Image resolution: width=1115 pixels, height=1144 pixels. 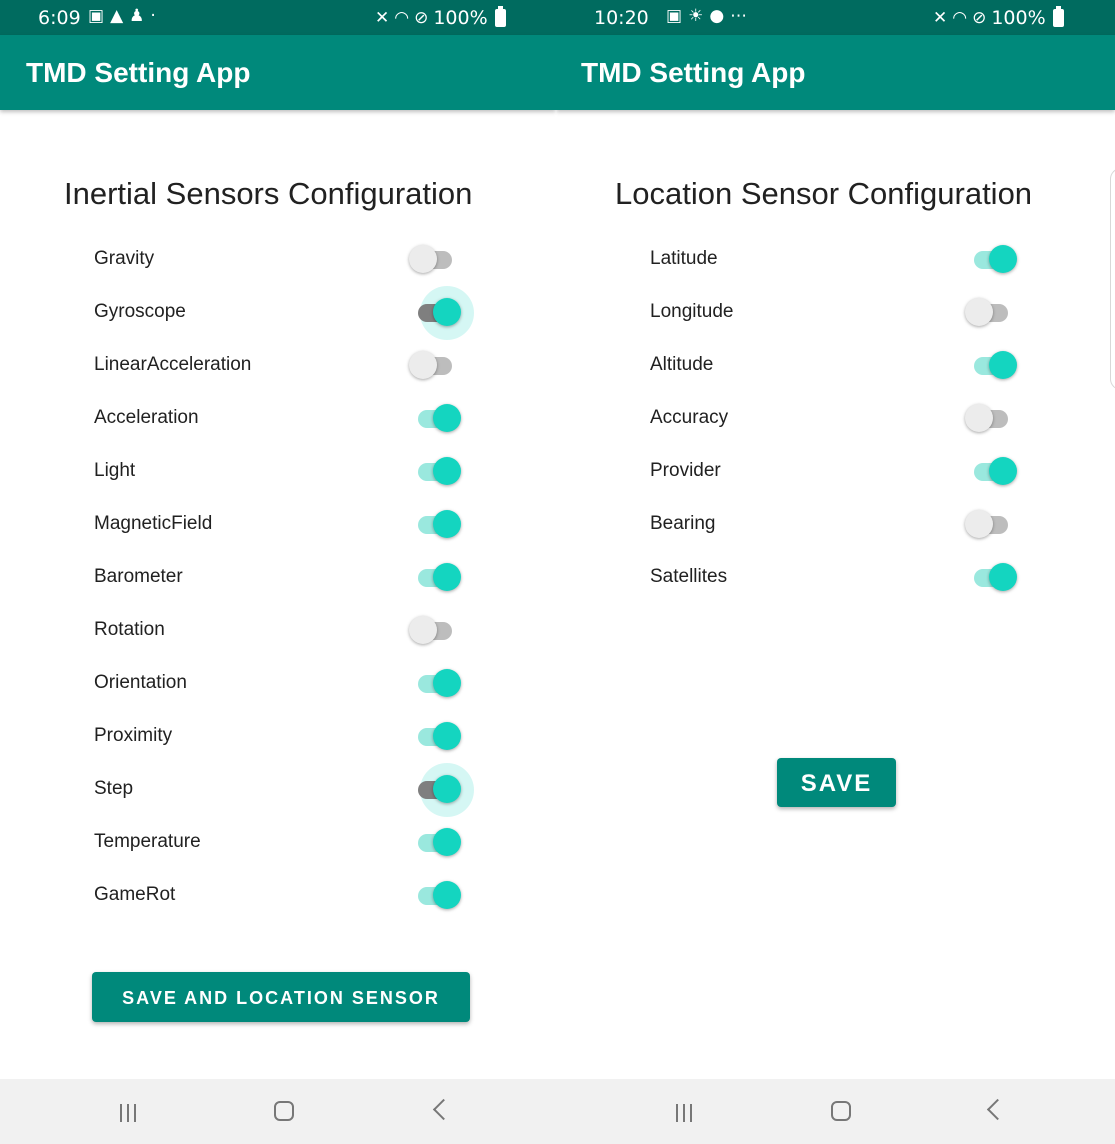 What do you see at coordinates (836, 260) in the screenshot?
I see `sensor-row: Latitude` at bounding box center [836, 260].